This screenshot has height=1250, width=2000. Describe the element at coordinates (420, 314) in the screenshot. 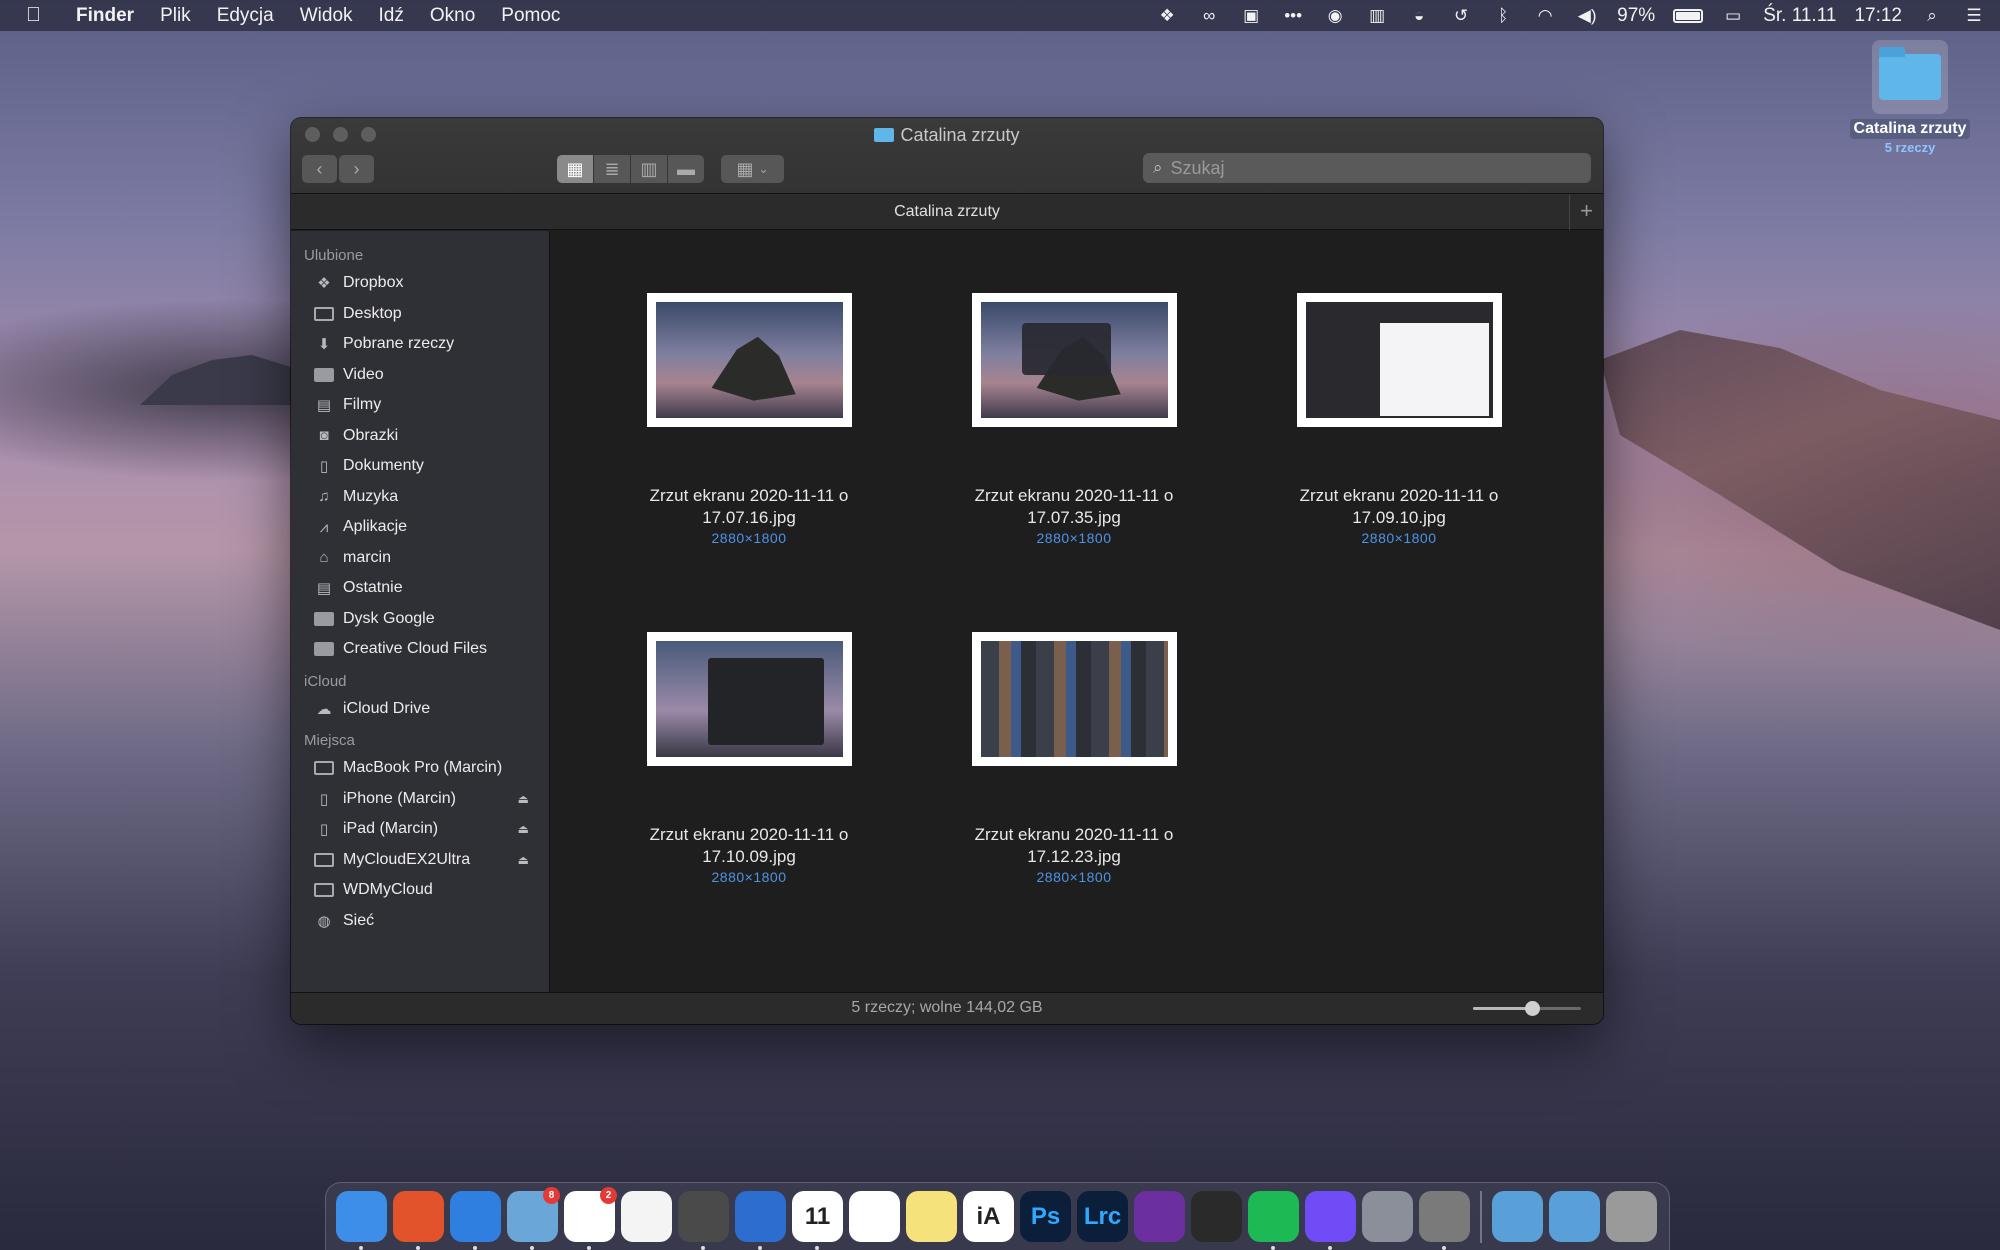

I see `sidebar-item: Desktop` at that location.